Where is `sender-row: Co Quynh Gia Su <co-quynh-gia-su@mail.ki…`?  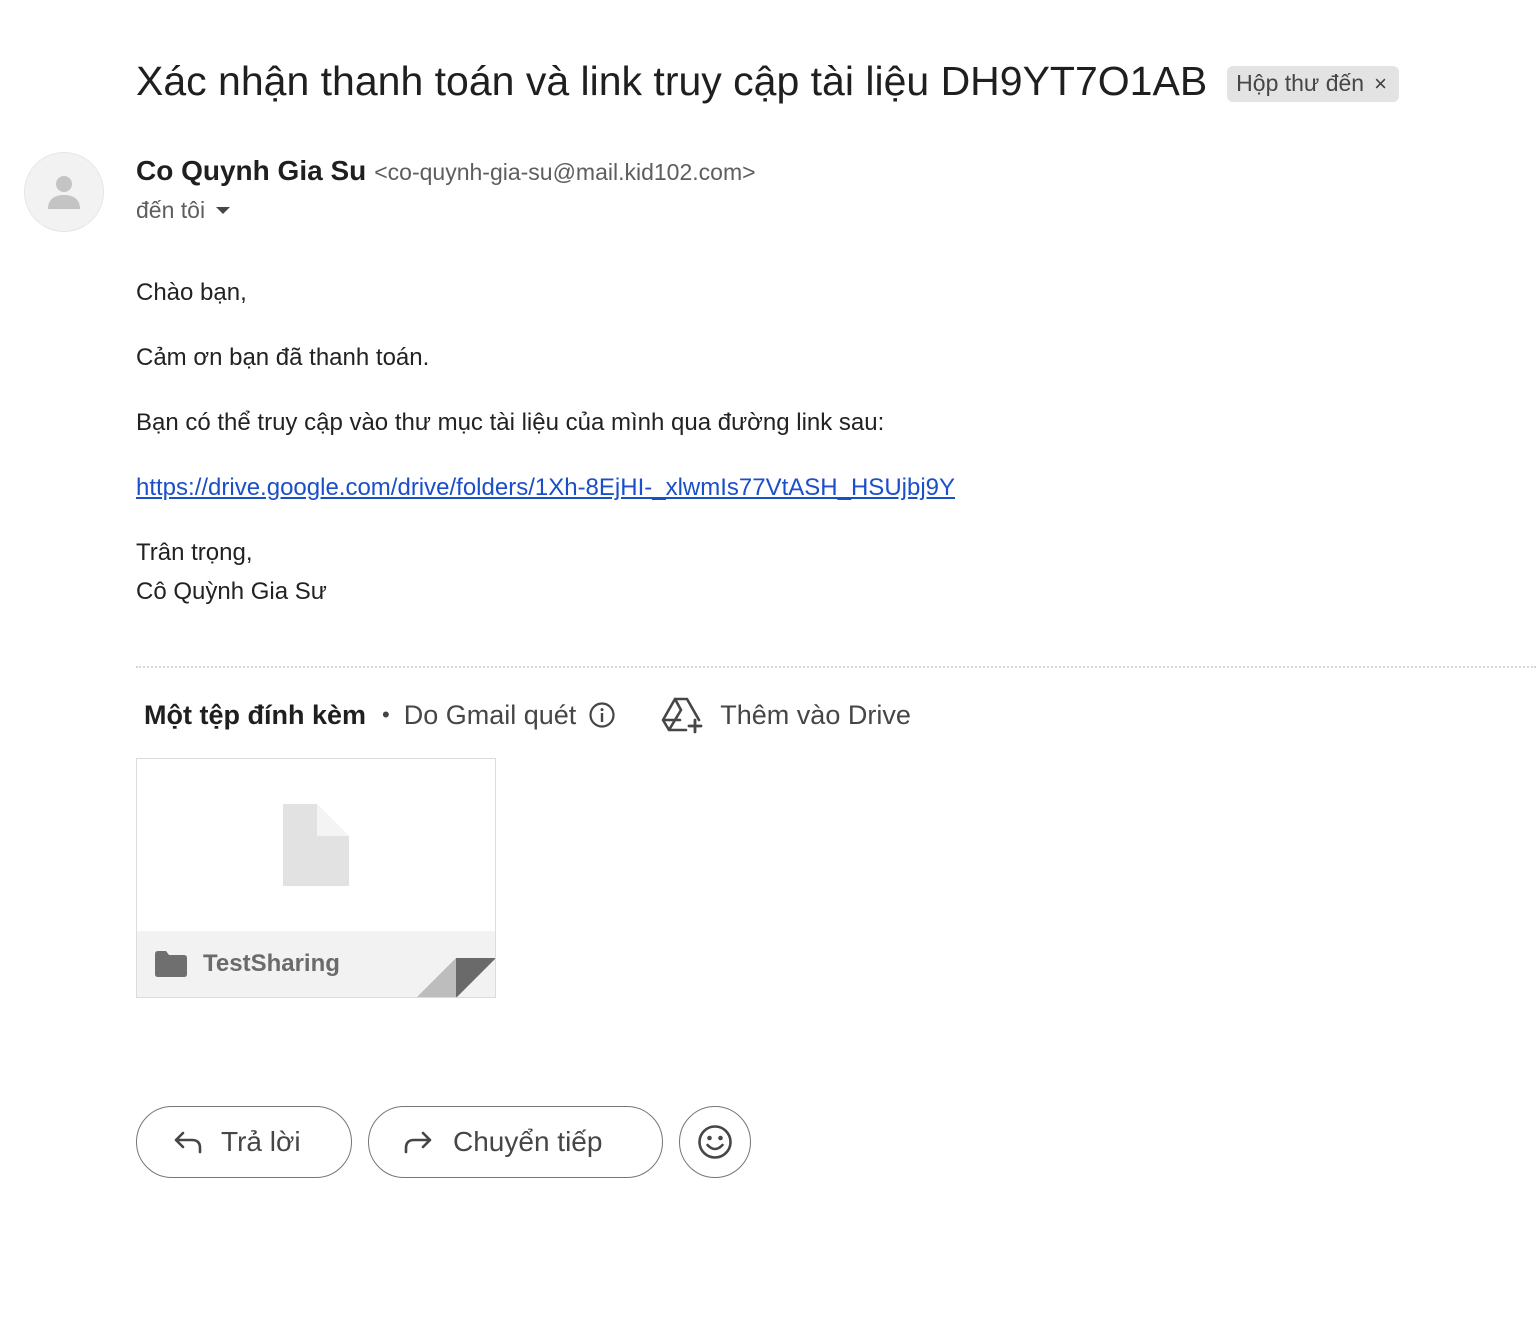 sender-row: Co Quynh Gia Su <co-quynh-gia-su@mail.ki… is located at coordinates (446, 171).